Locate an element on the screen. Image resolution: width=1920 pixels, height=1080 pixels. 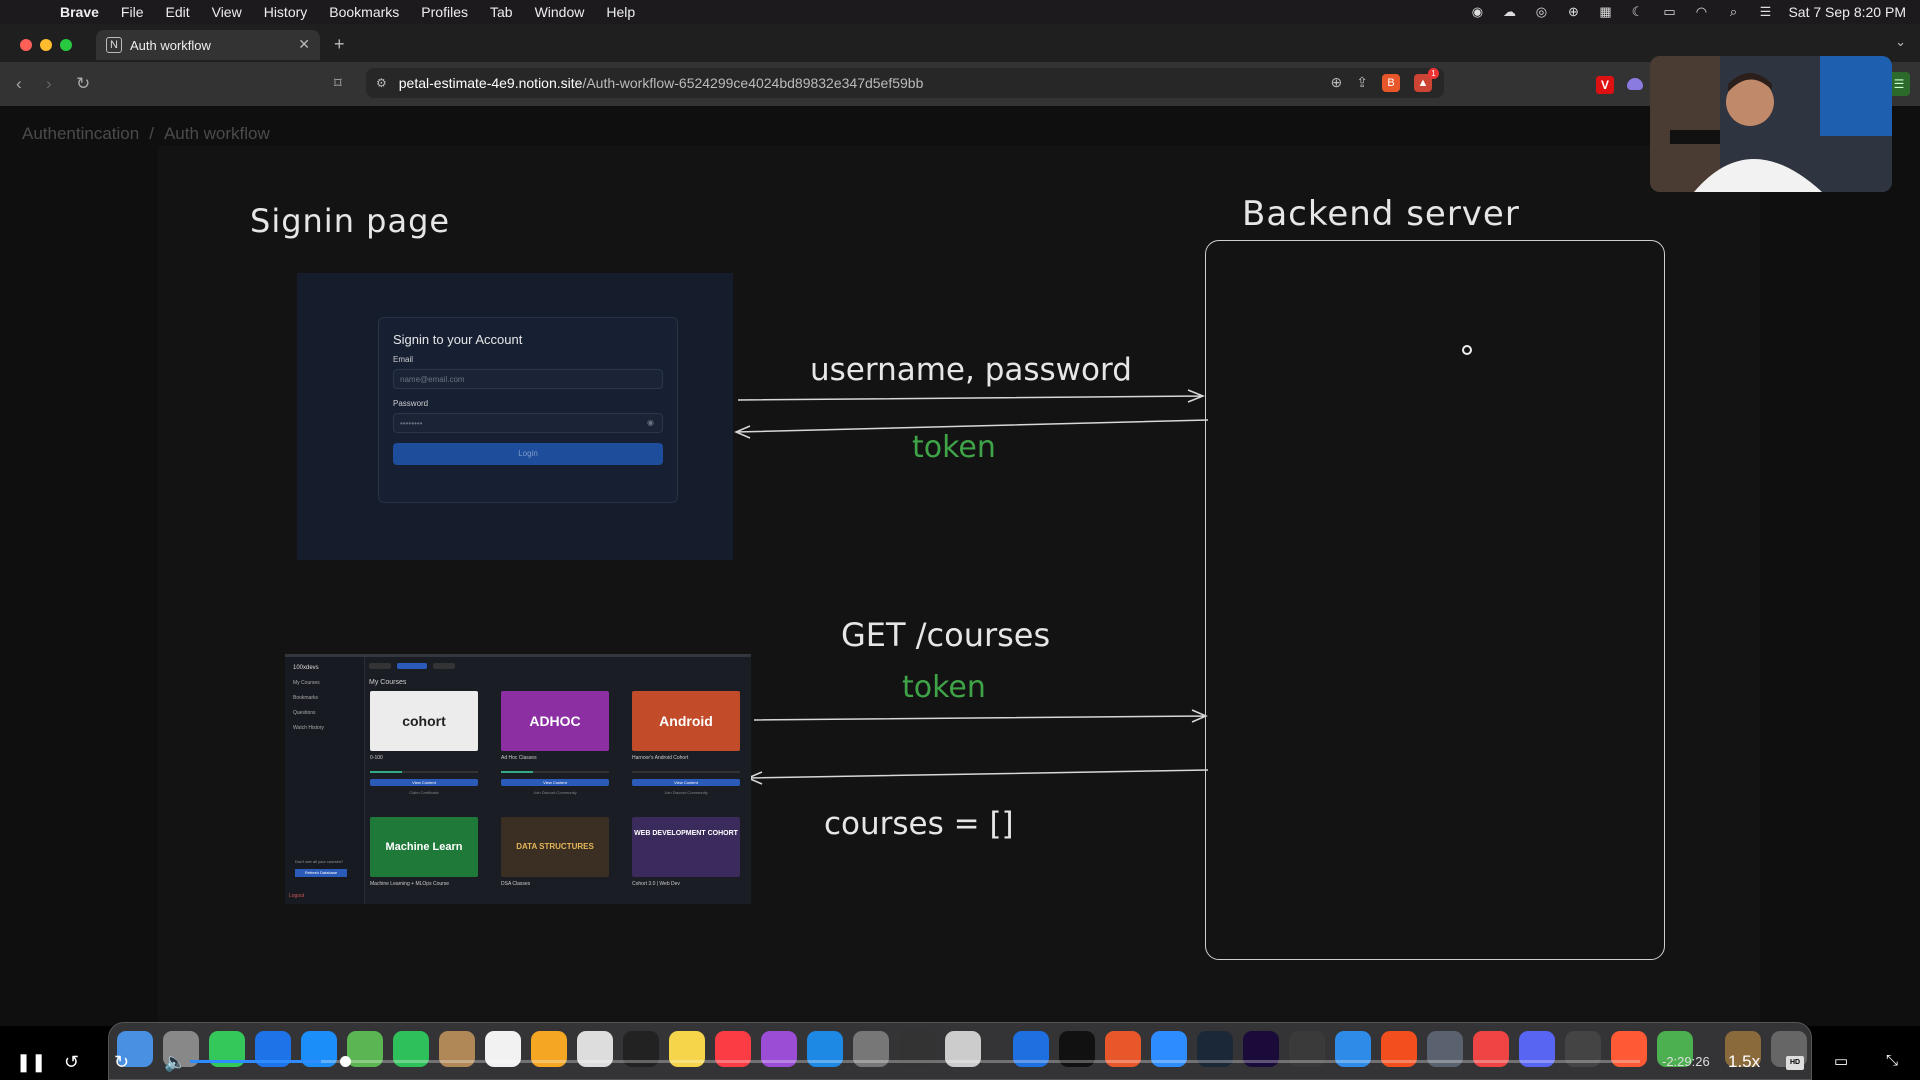
globe-icon: ⊕ is located at coordinates (1573, 12).